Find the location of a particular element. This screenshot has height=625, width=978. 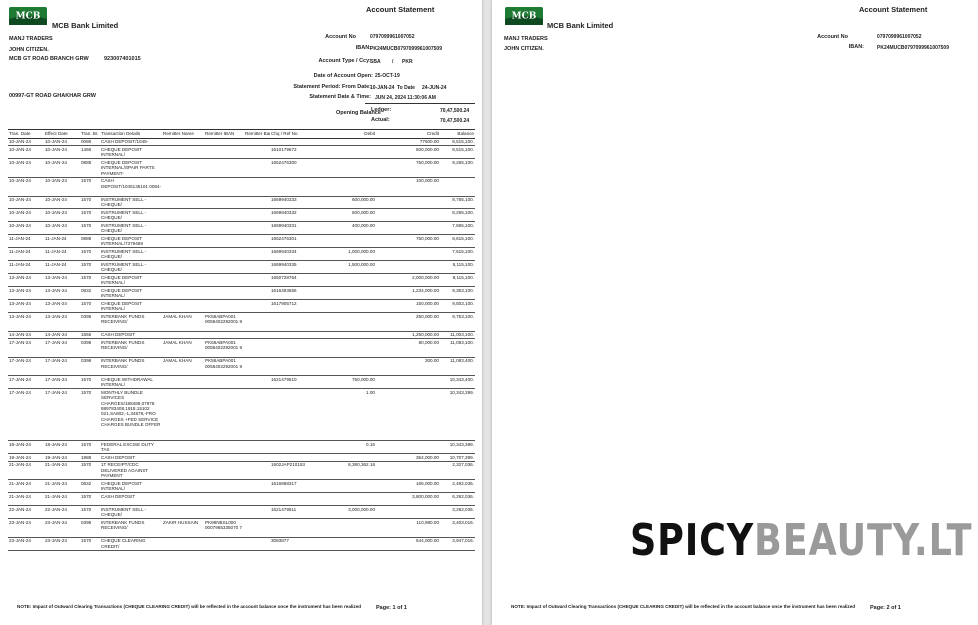

details-cell: CHEQUE DEPOSIT INTERNAL/ is located at coordinates (131, 486).